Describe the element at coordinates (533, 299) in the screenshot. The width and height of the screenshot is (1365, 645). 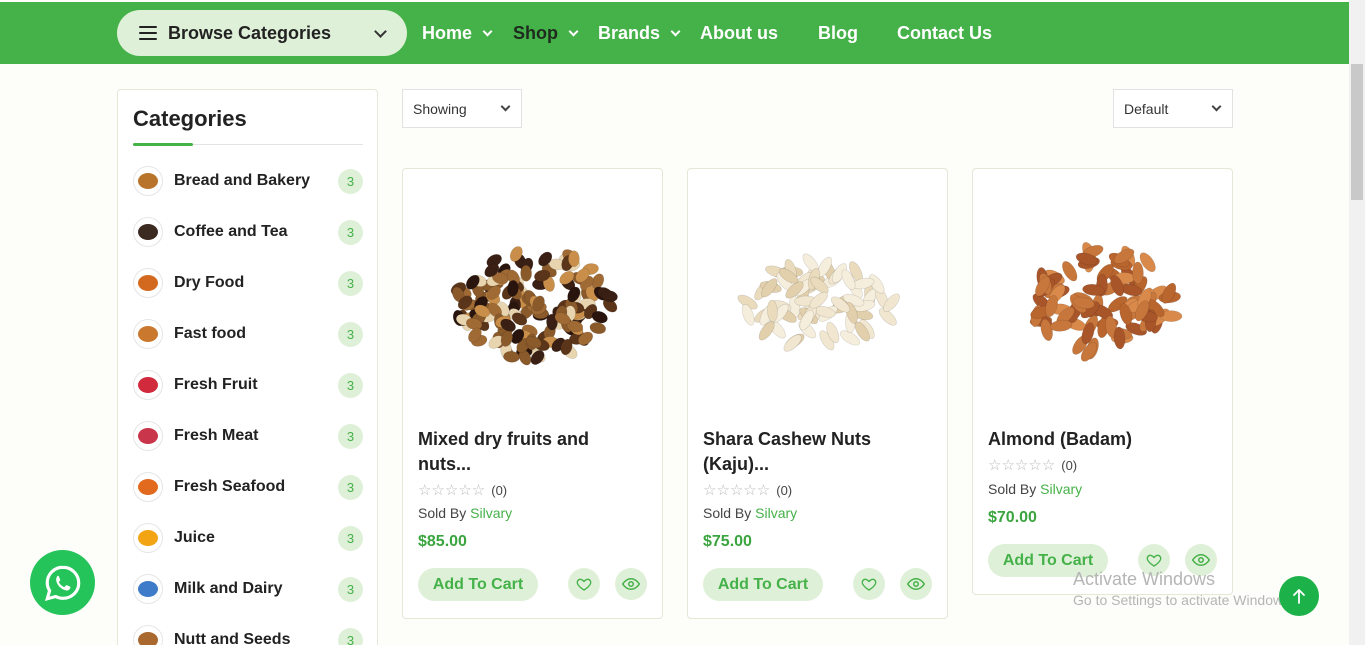
I see `mixed-nuts-image` at that location.